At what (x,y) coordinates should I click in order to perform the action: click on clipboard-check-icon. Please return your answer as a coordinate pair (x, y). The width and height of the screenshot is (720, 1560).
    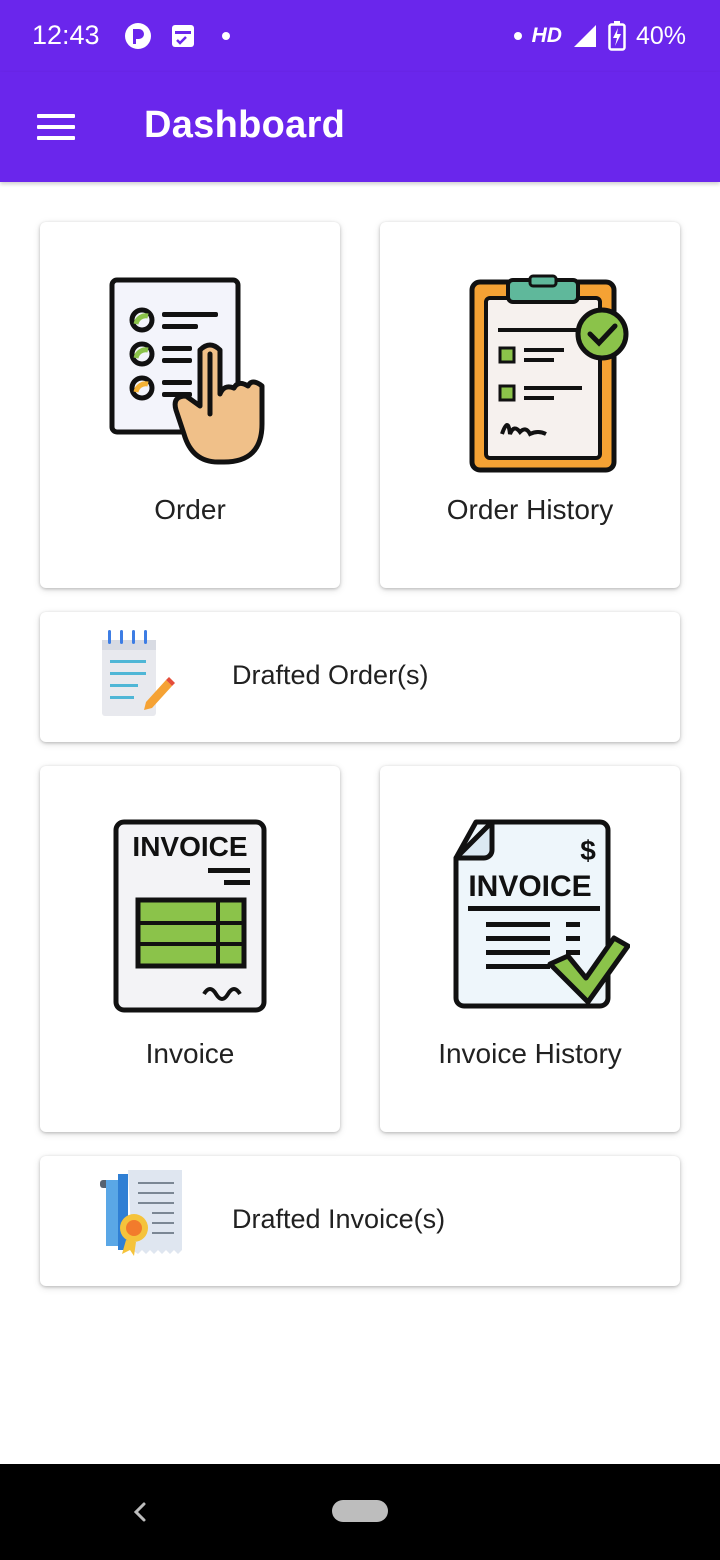
    Looking at the image, I should click on (549, 373).